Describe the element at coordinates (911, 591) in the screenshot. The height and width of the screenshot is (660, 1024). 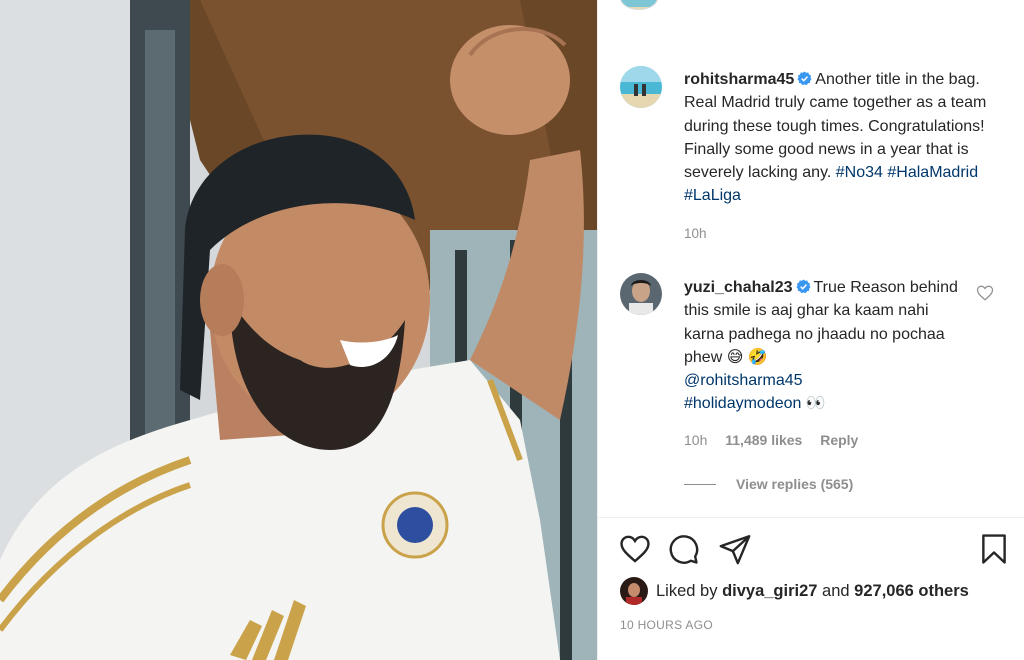
I see `likes-count-link: 927,066 others` at that location.